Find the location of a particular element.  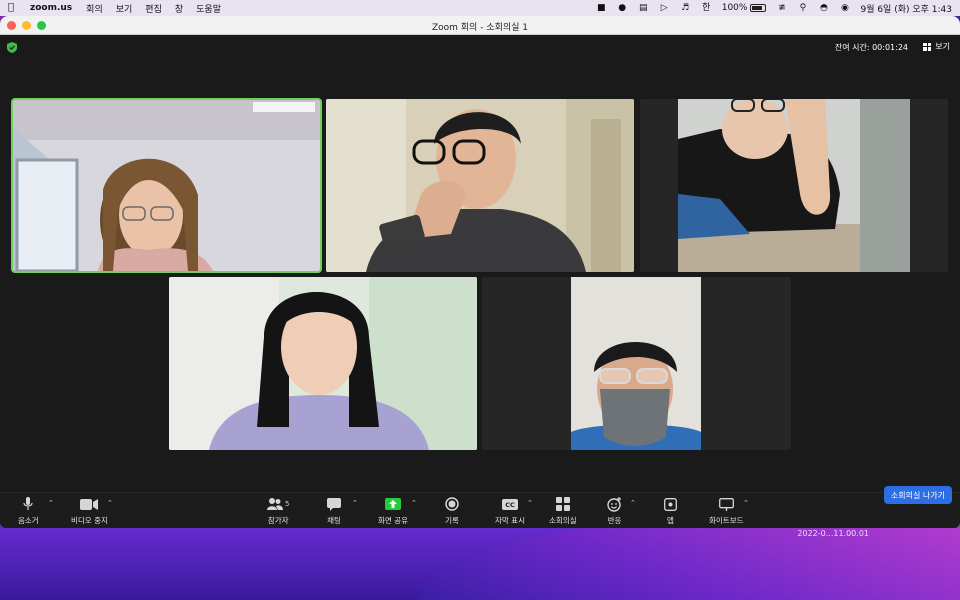

menu-help: 도움말 is located at coordinates (208, 8).